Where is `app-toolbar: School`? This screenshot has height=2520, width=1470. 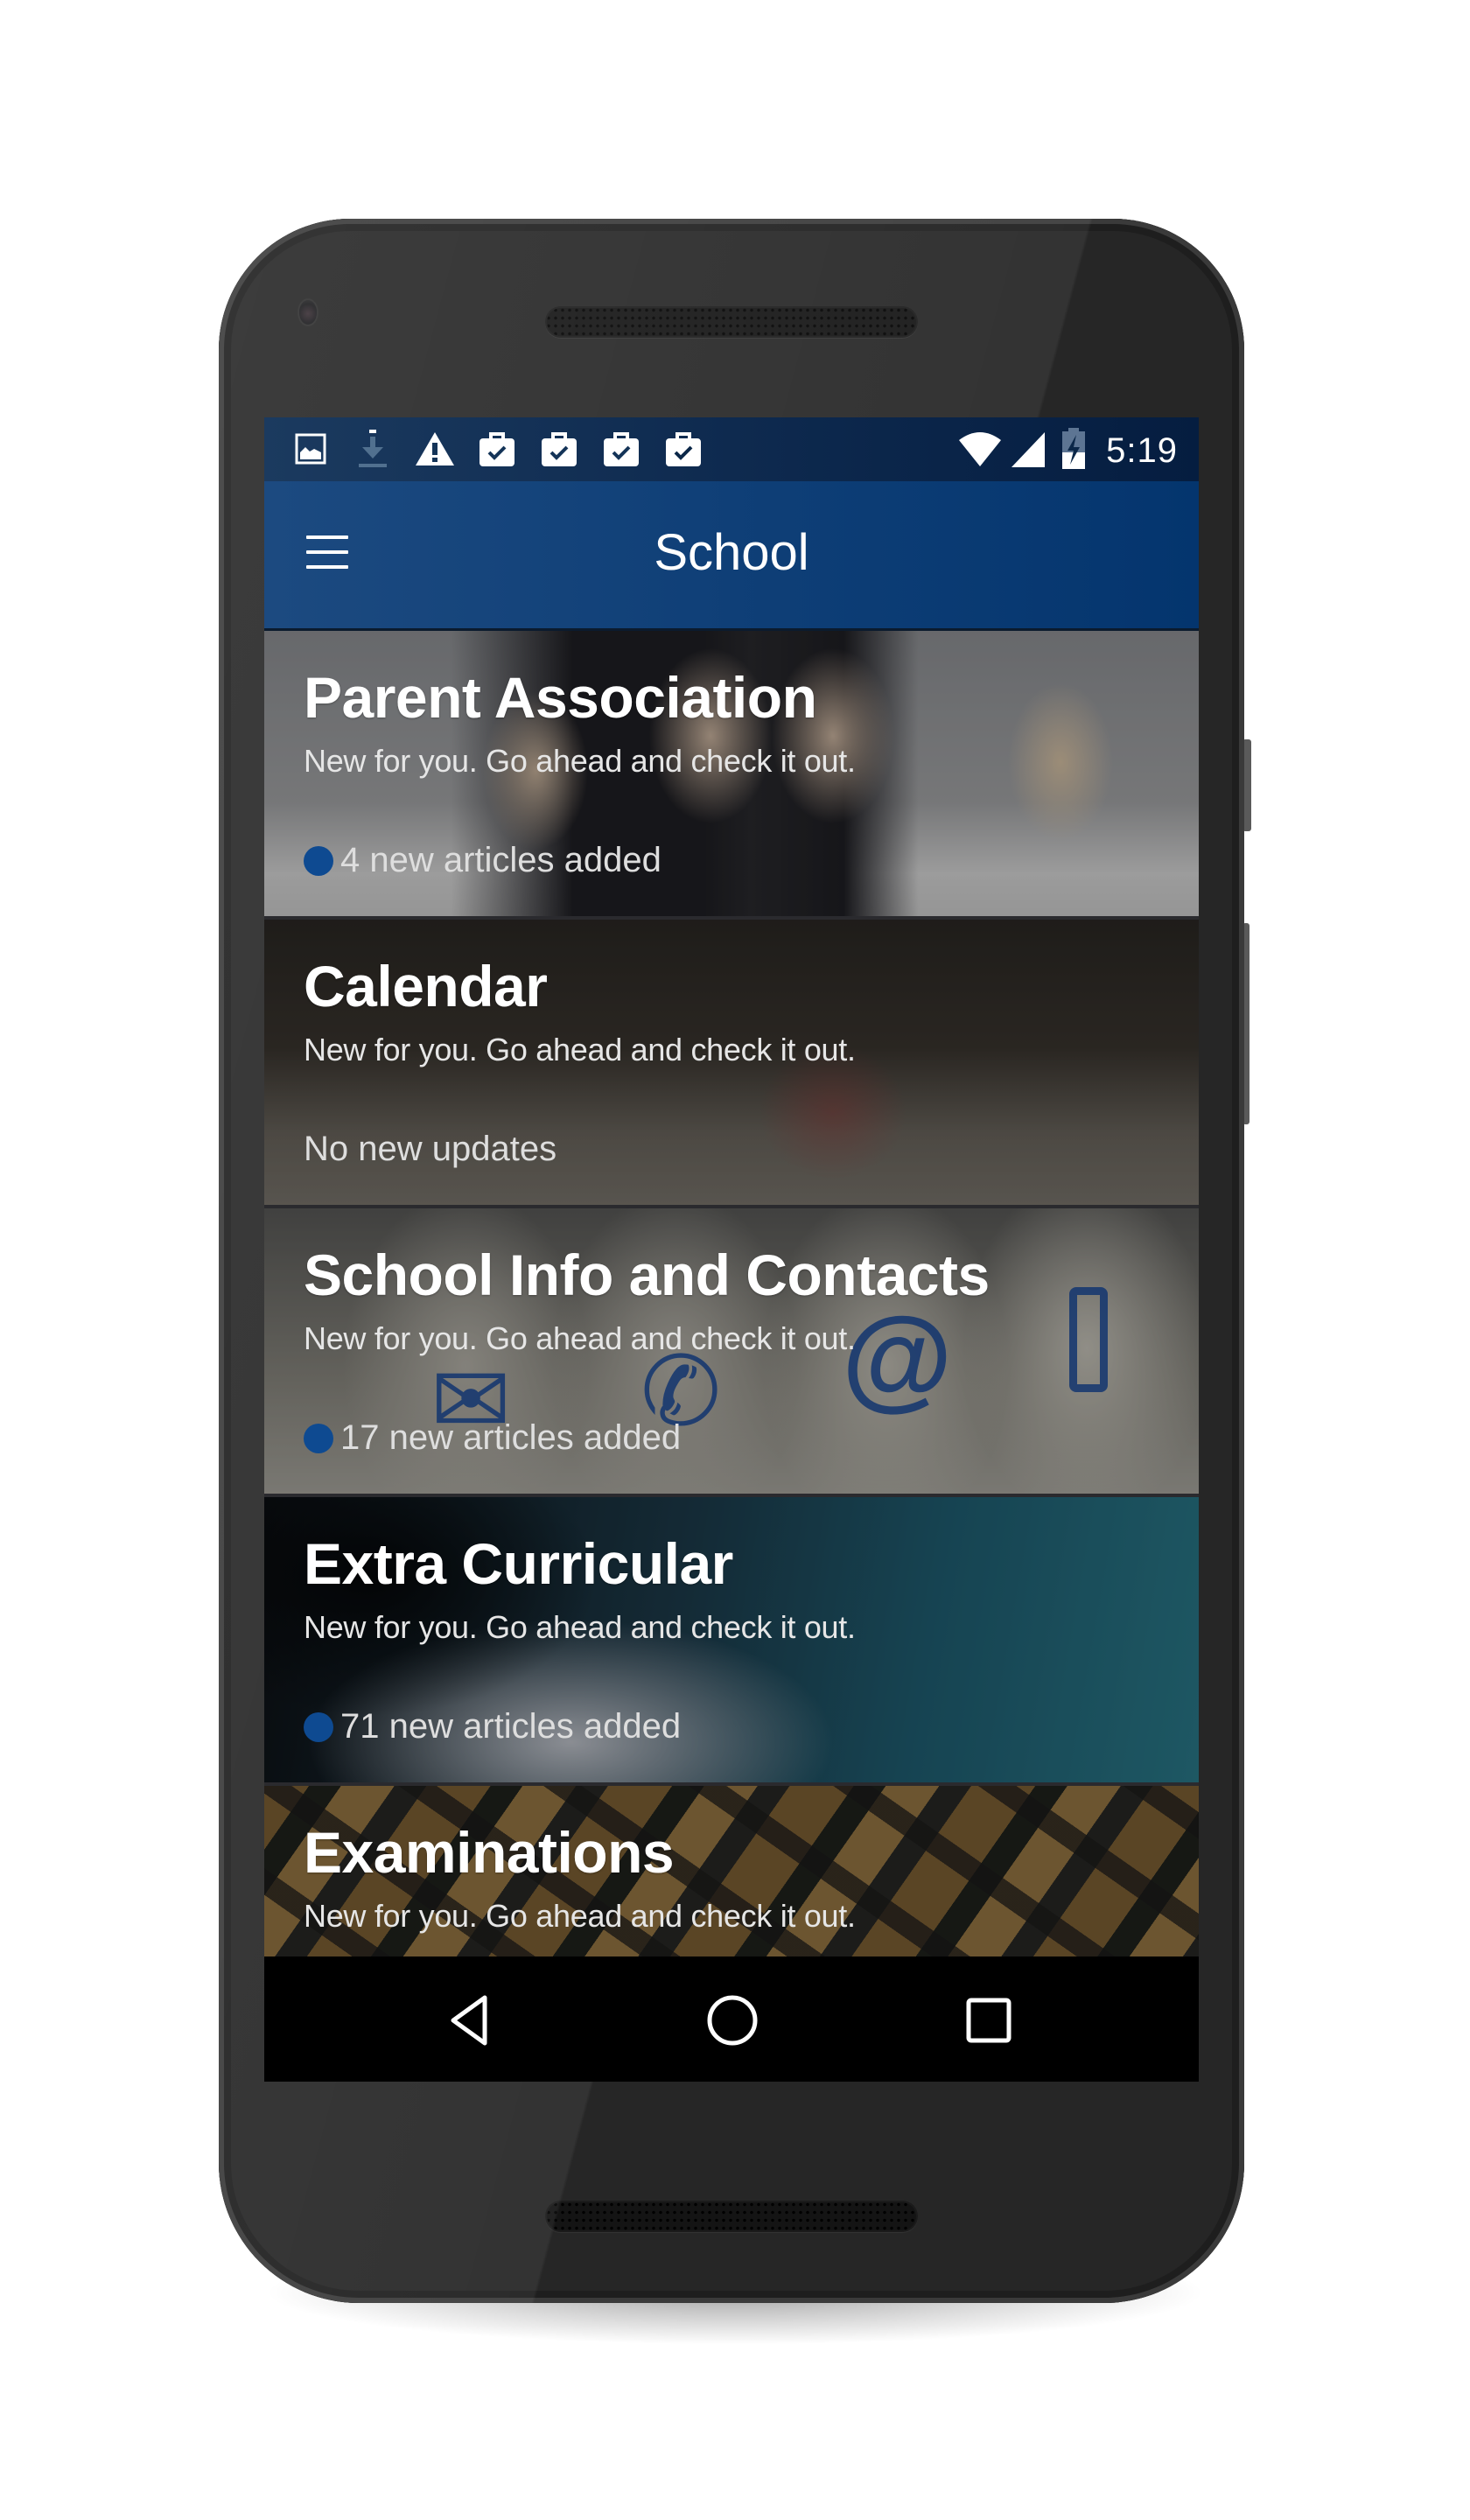 app-toolbar: School is located at coordinates (731, 556).